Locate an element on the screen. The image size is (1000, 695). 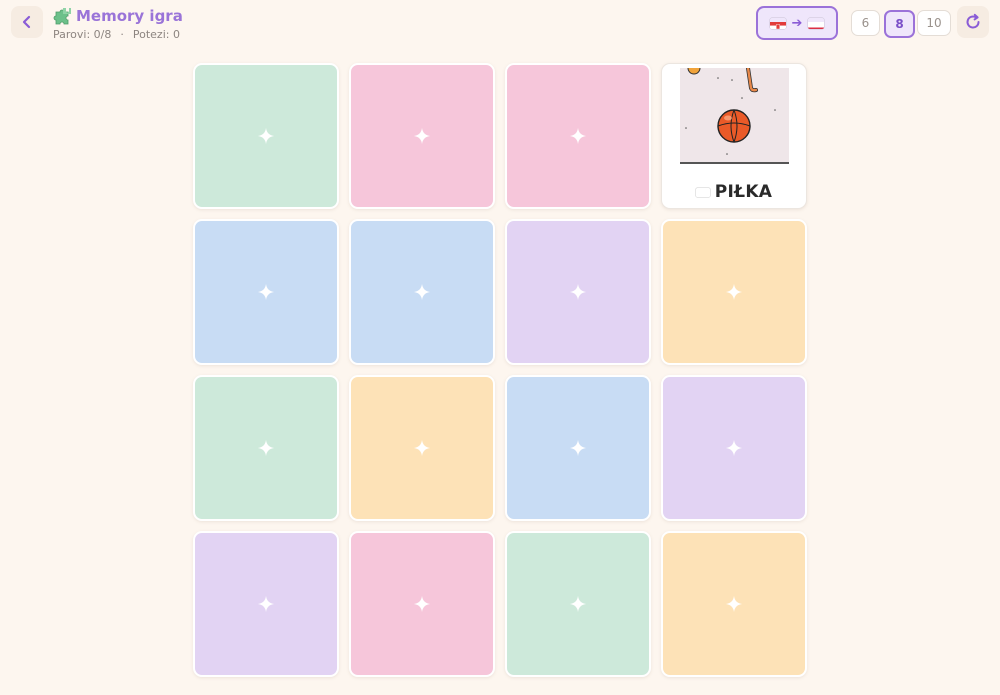
back-button is located at coordinates (27, 22).